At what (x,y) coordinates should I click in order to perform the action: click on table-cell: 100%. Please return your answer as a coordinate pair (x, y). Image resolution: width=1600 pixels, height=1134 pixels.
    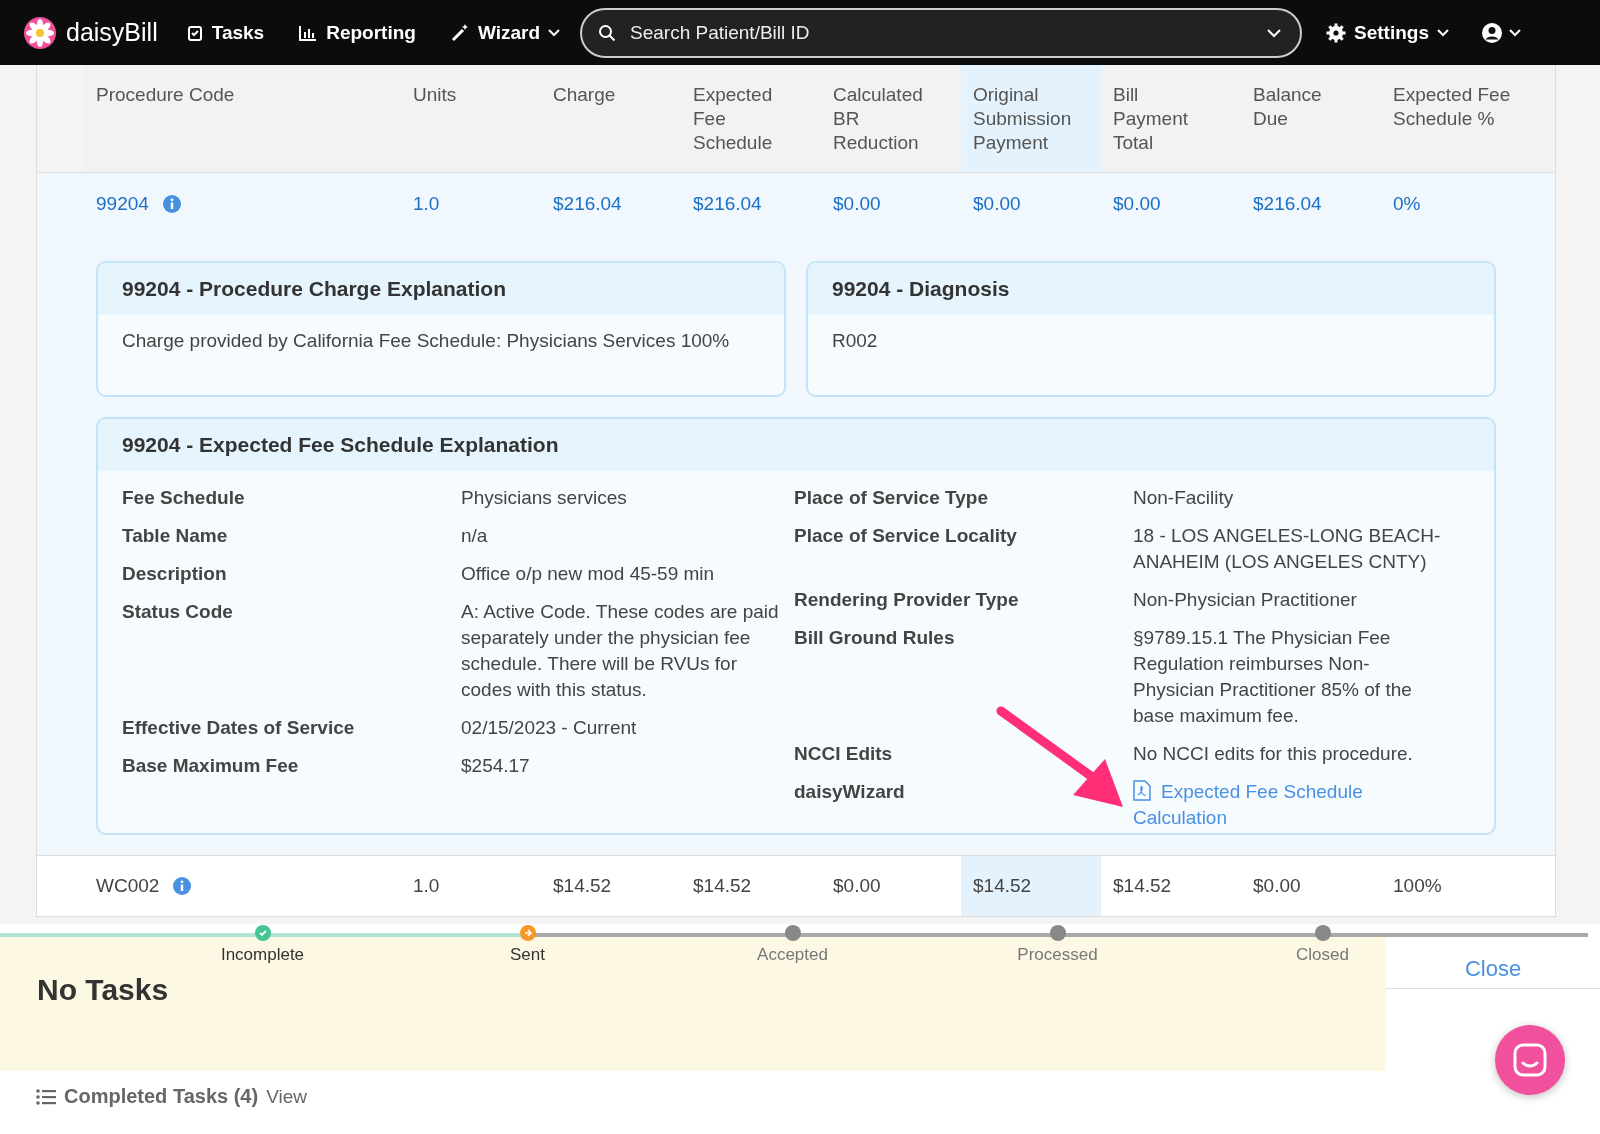
    Looking at the image, I should click on (1417, 886).